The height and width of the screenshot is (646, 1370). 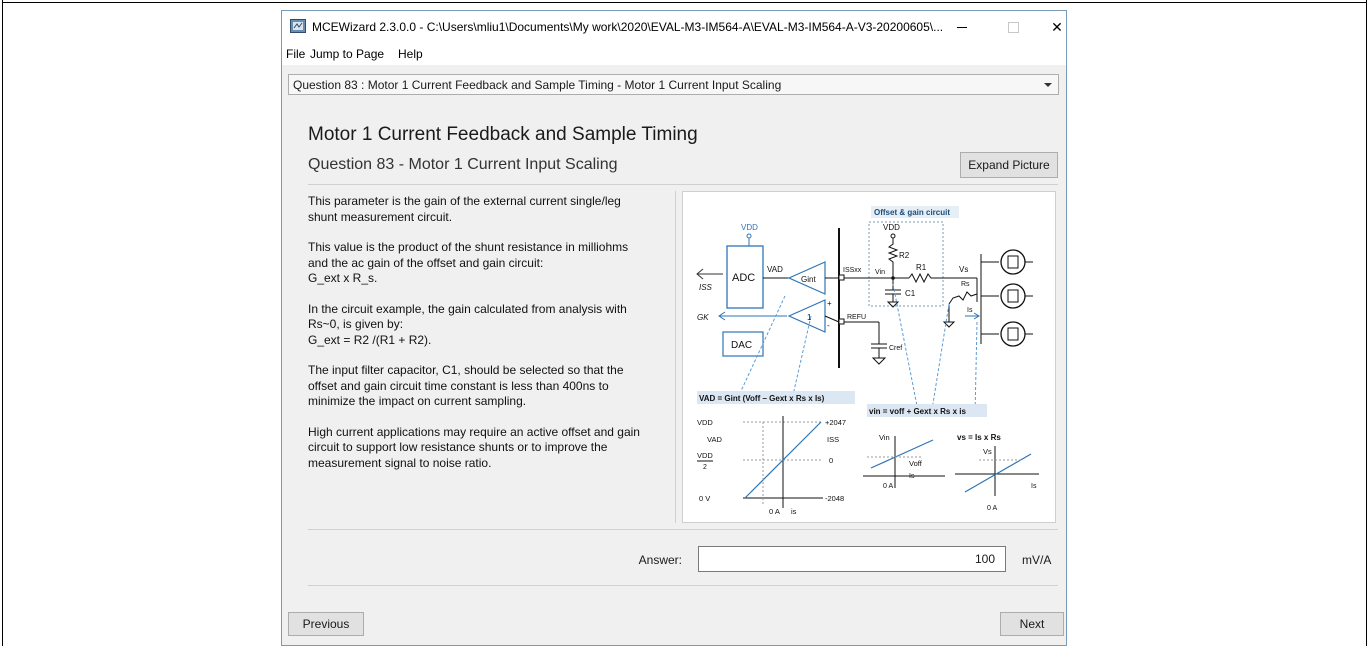 I want to click on answer-input: 100, so click(x=852, y=559).